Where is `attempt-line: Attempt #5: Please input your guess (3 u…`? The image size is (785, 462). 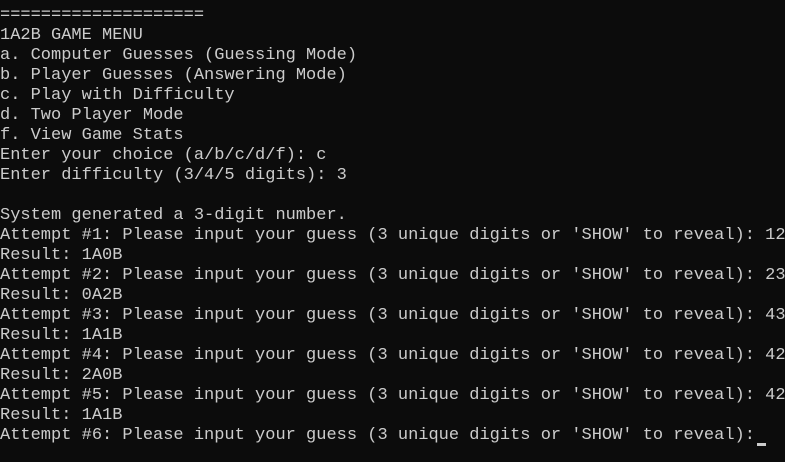
attempt-line: Attempt #5: Please input your guess (3 u… is located at coordinates (392, 395).